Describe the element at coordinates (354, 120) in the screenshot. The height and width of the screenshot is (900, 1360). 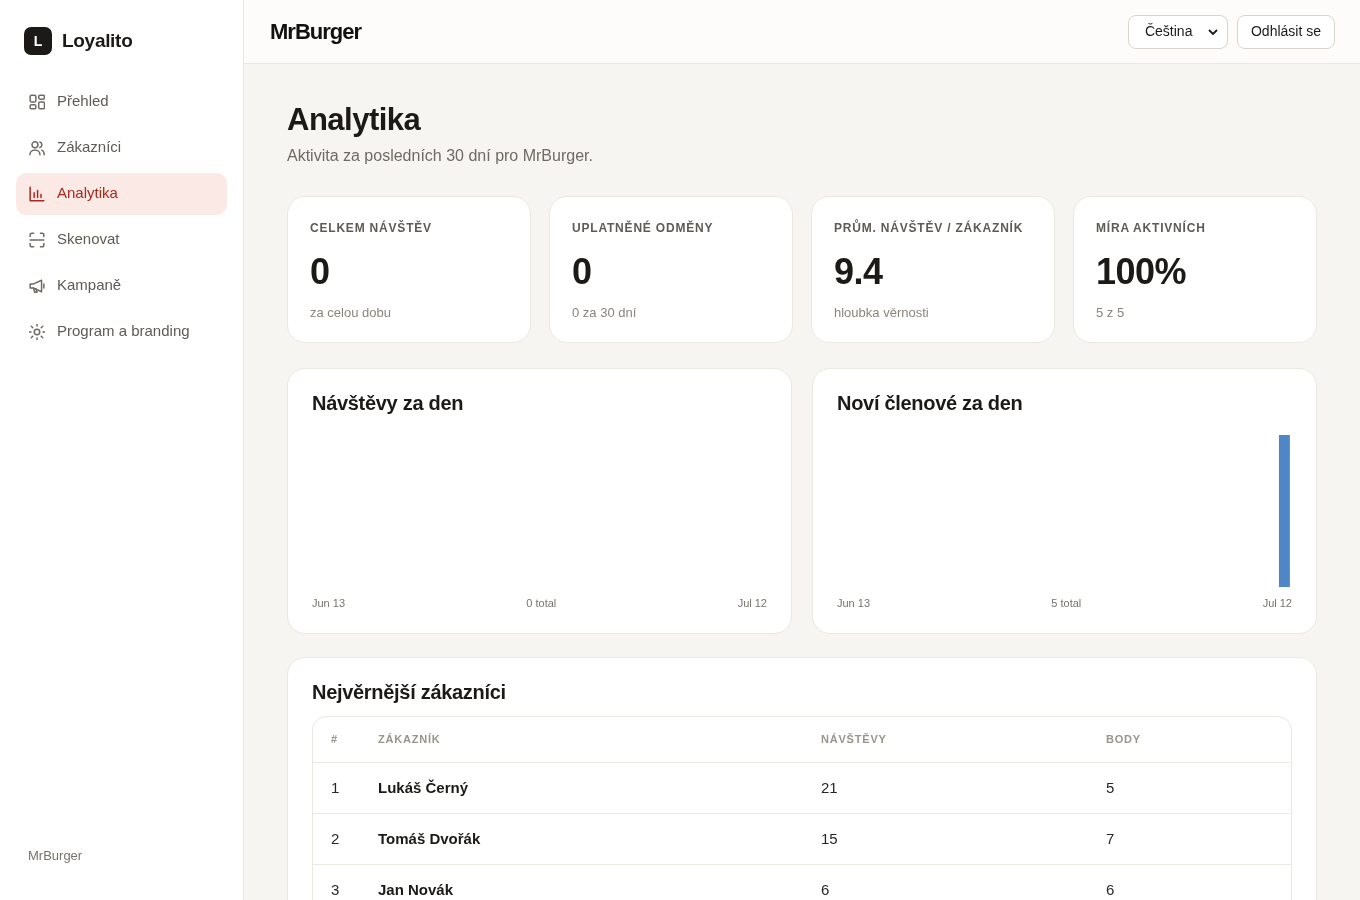
I see `page-title: Analytika` at that location.